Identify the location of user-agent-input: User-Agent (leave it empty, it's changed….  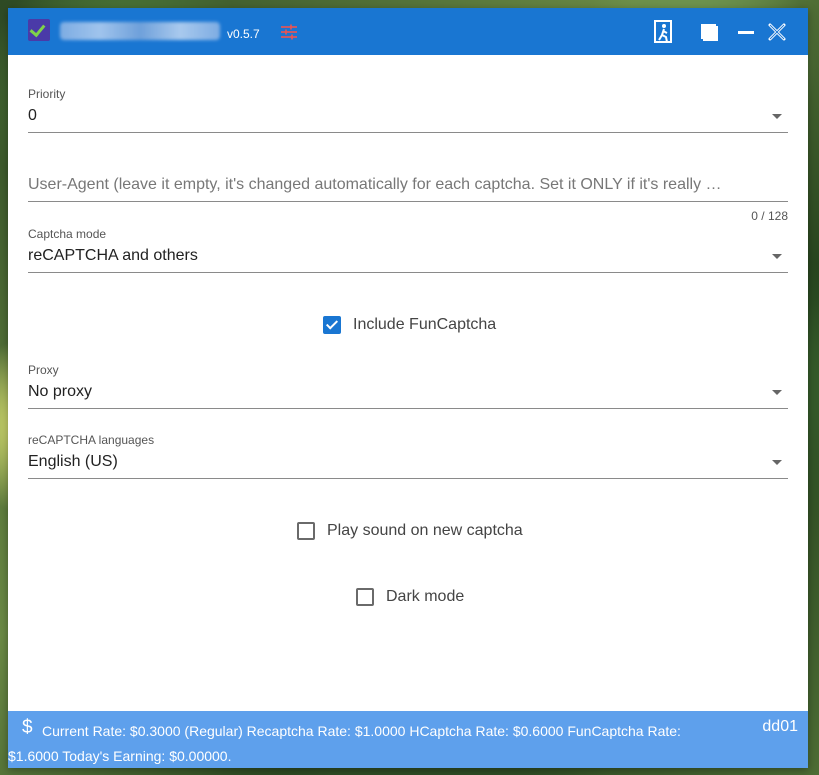
(408, 201).